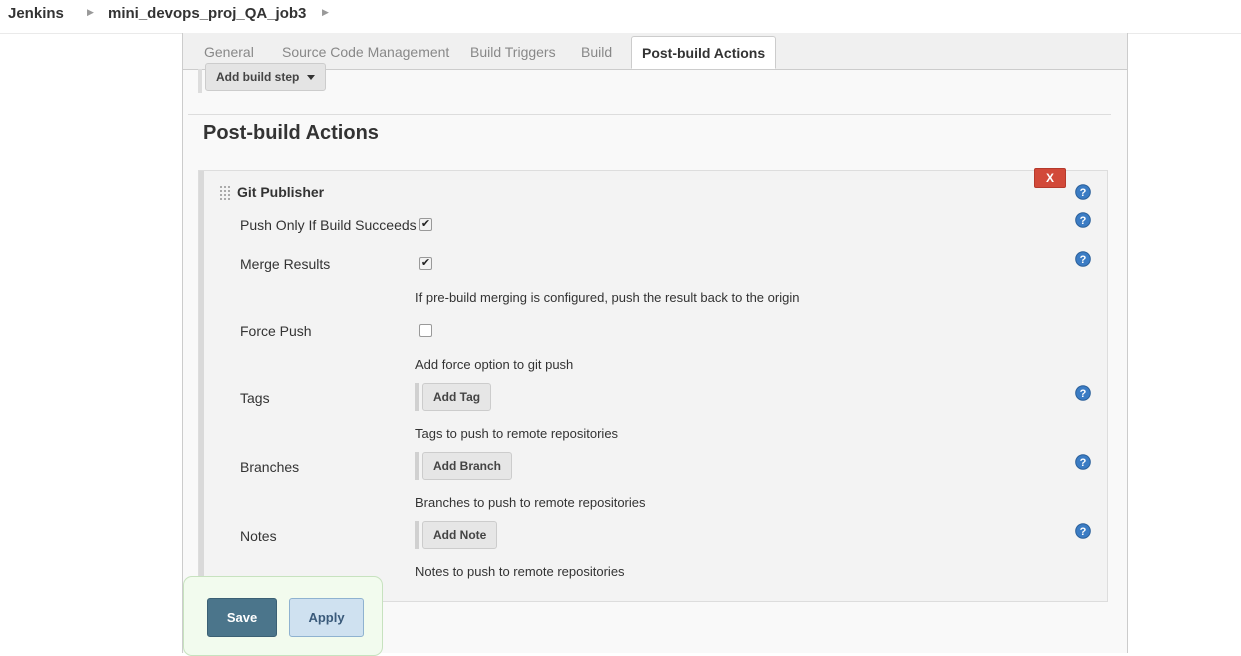 The image size is (1241, 656). What do you see at coordinates (285, 264) in the screenshot?
I see `merge-results-label: Merge Results` at bounding box center [285, 264].